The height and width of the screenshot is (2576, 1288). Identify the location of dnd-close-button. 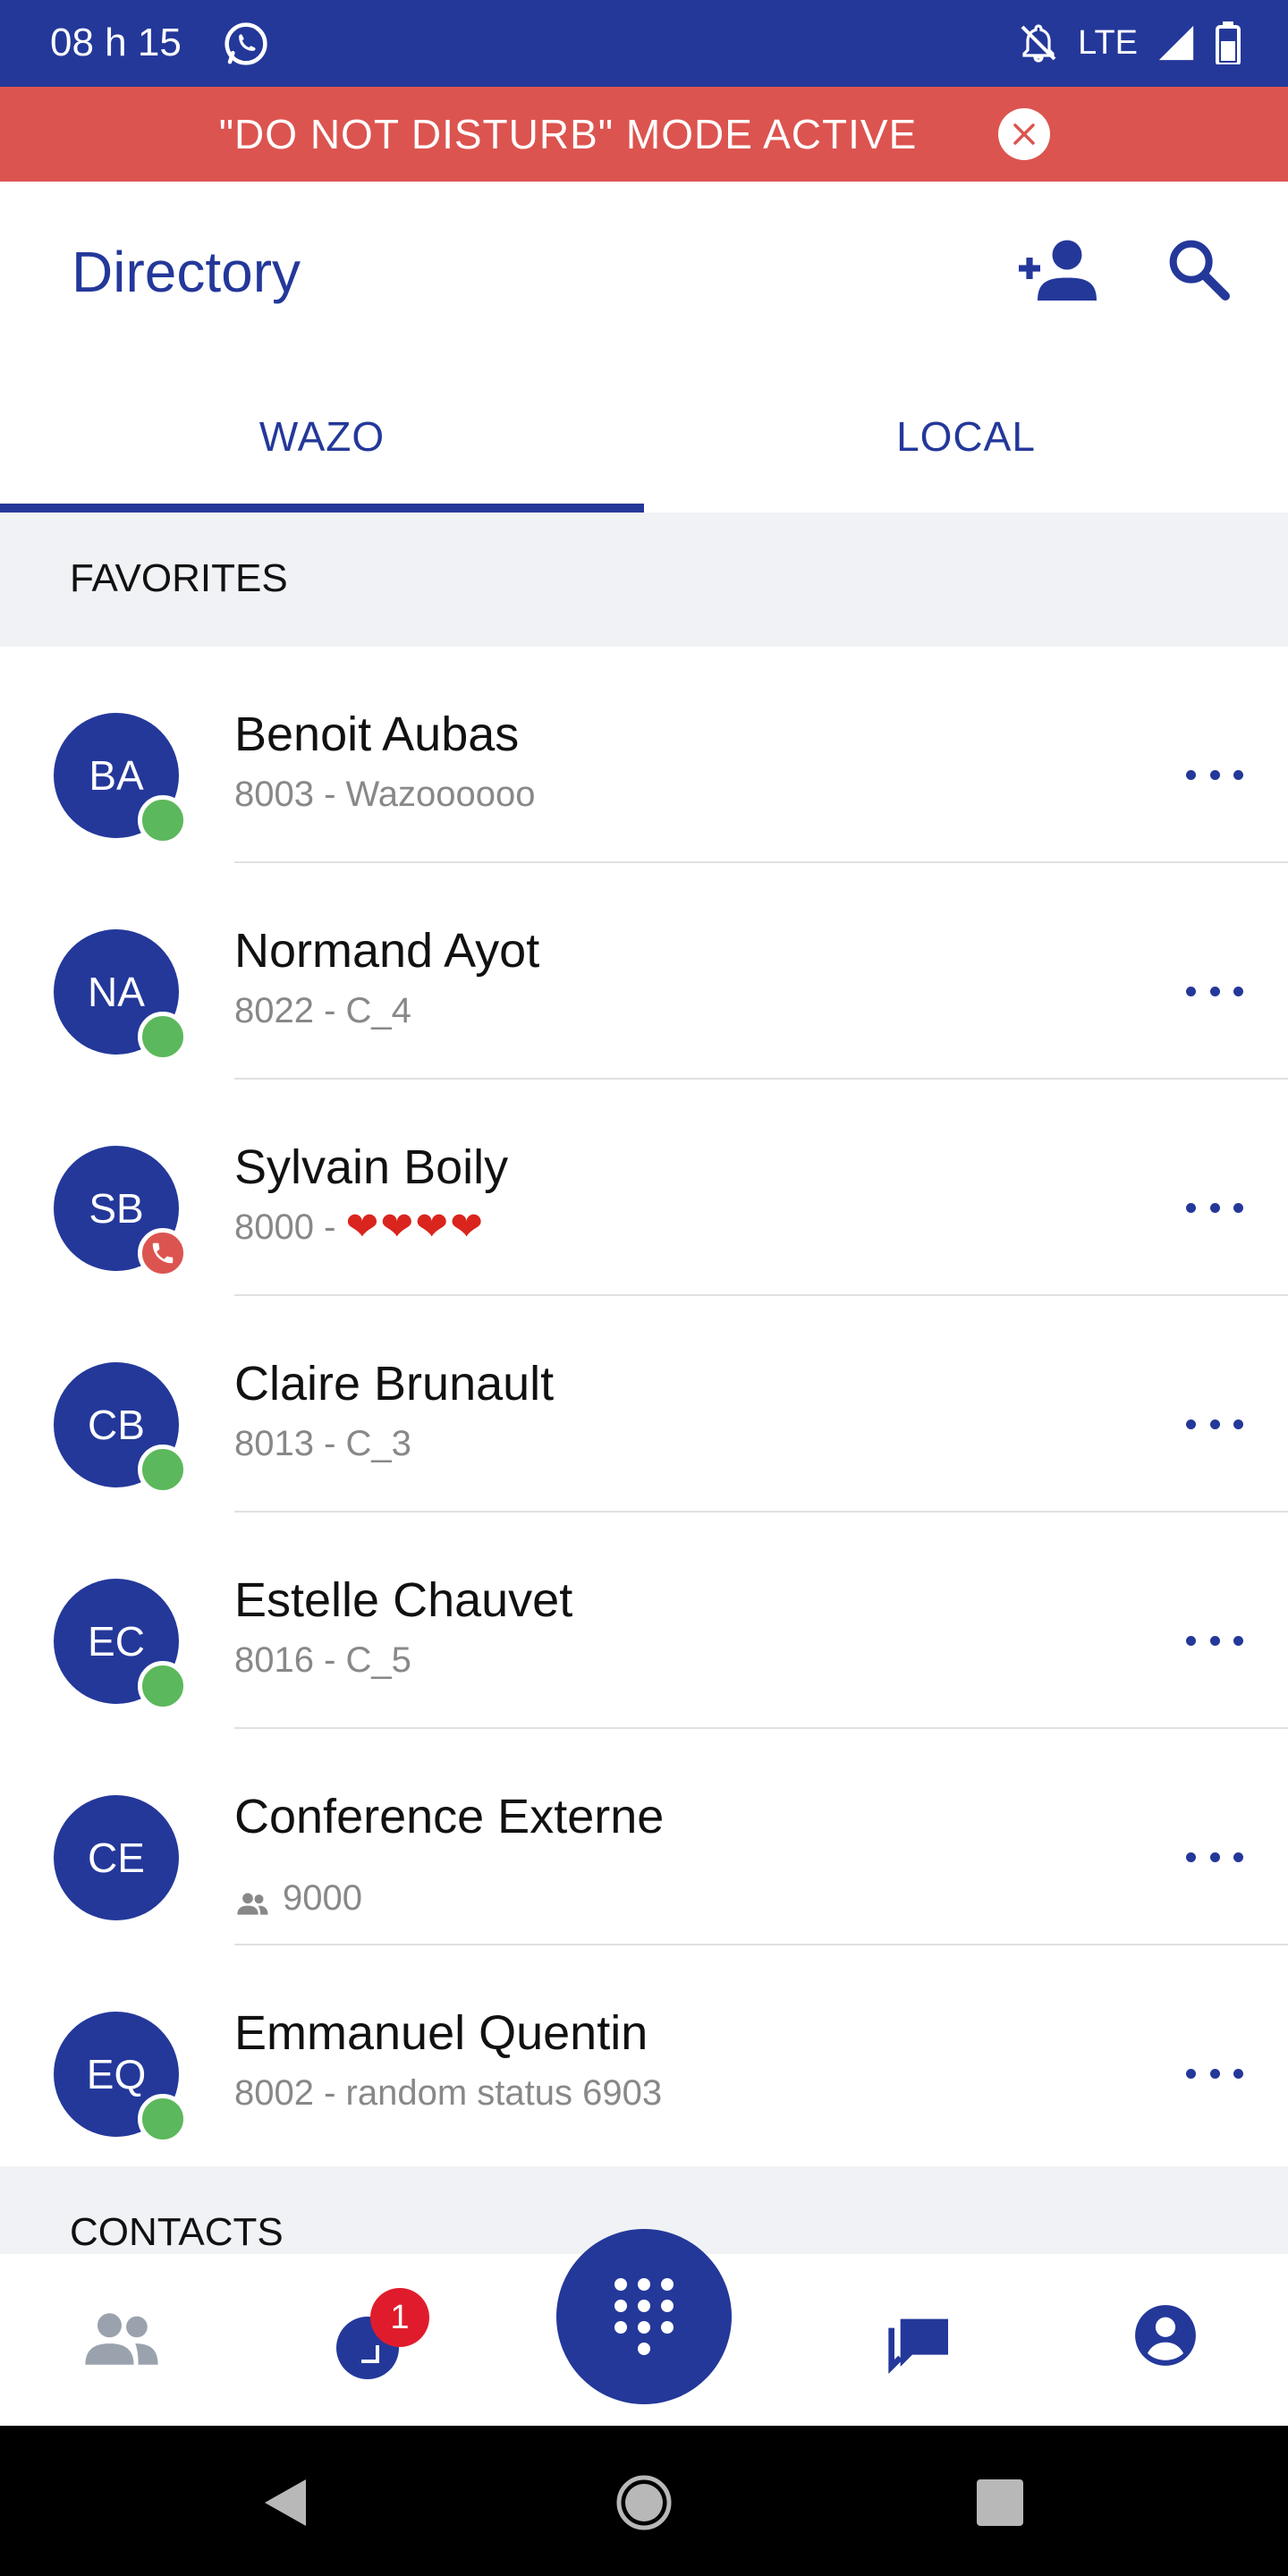
(1024, 134).